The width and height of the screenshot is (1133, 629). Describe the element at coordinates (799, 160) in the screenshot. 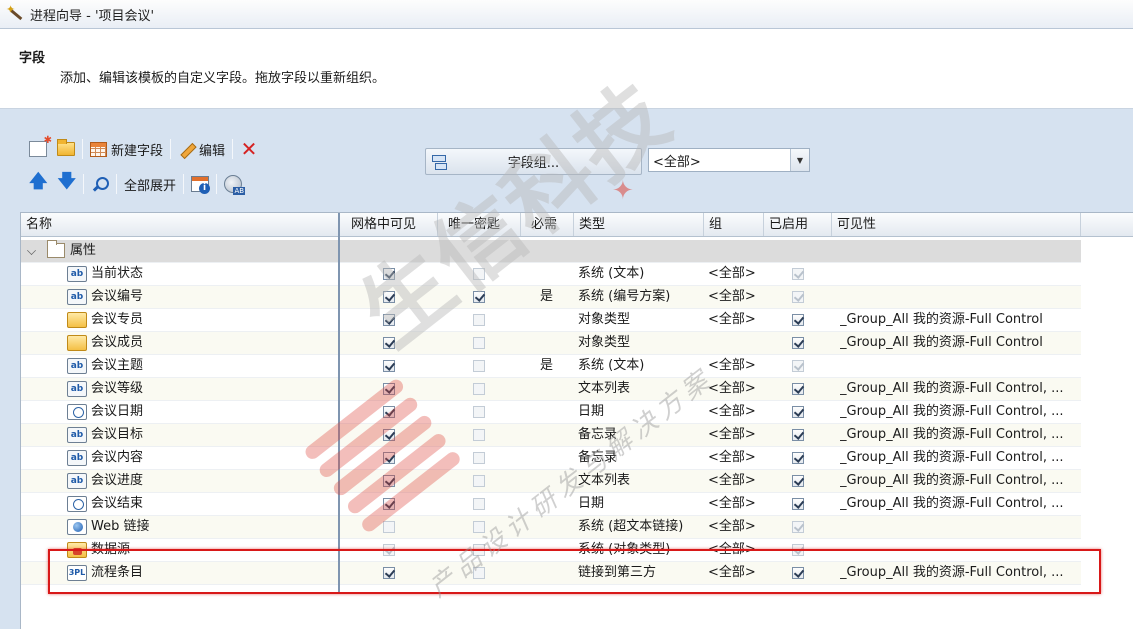

I see `chevron-down-icon: ▼` at that location.